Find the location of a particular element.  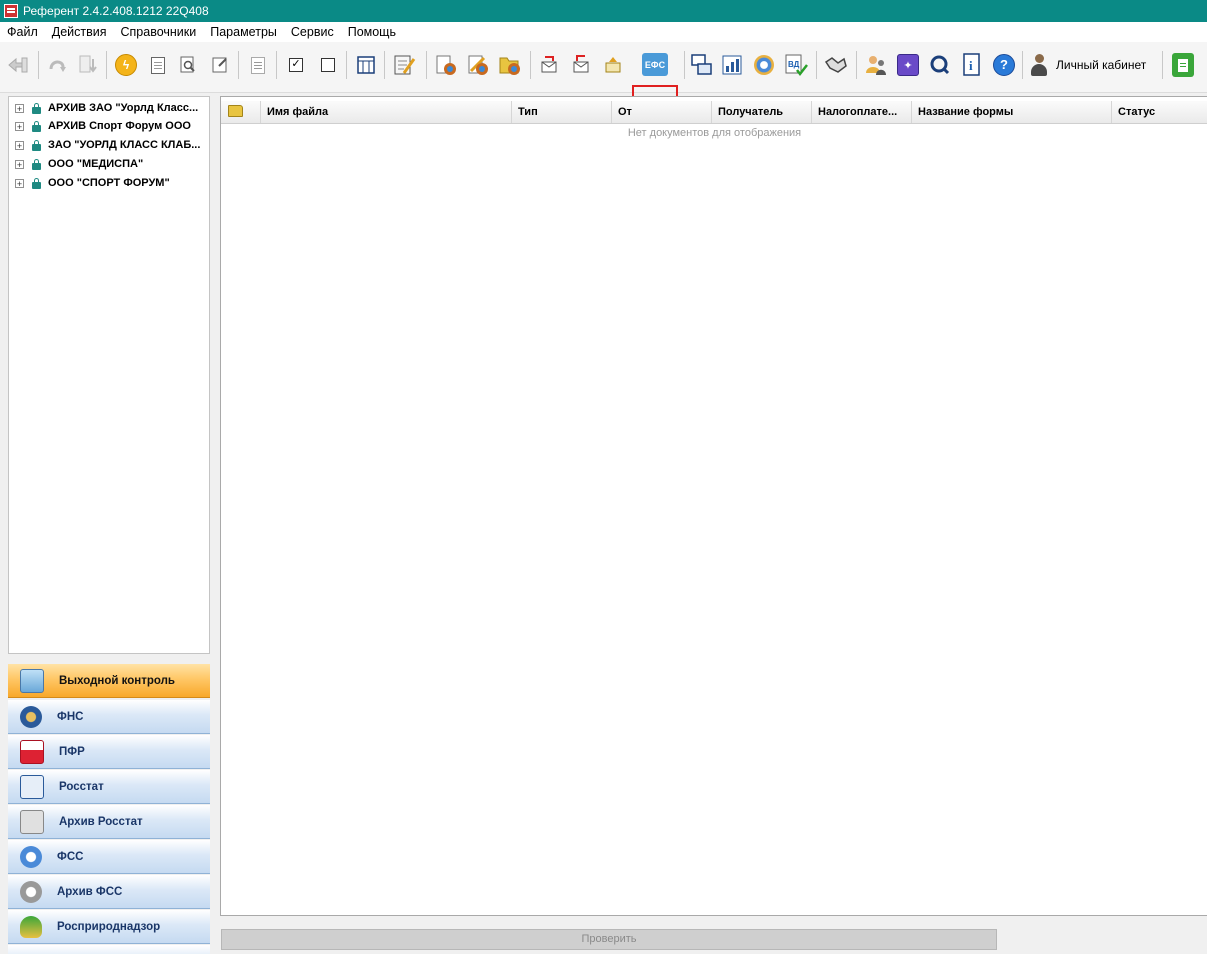

tree-item: + ООО "МЕДИСПА" is located at coordinates (76, 164).